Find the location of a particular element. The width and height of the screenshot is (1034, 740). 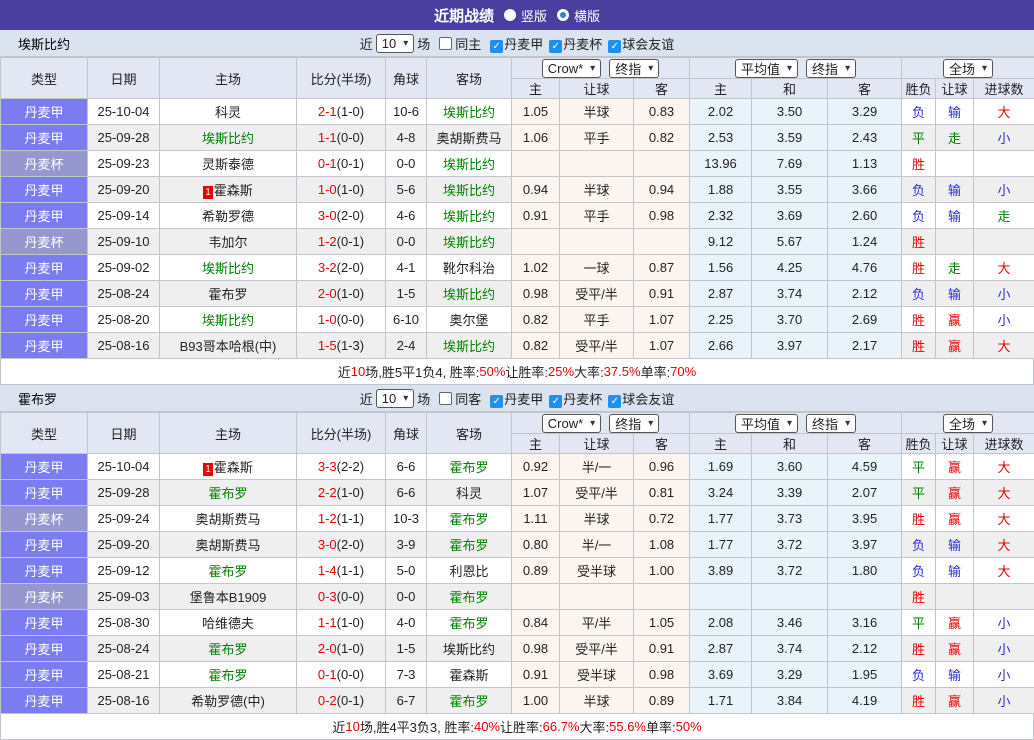

layout-vertical-option: 竖版 is located at coordinates (525, 15).